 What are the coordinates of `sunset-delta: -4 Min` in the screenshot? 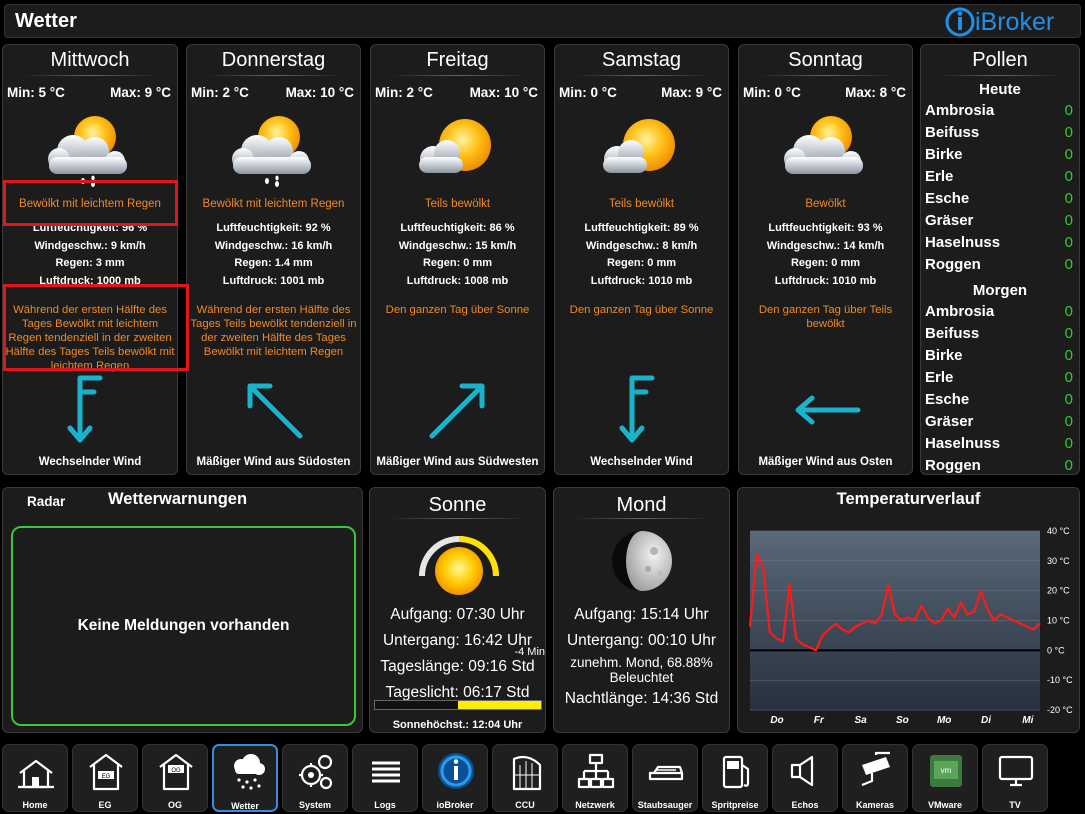 It's located at (529, 652).